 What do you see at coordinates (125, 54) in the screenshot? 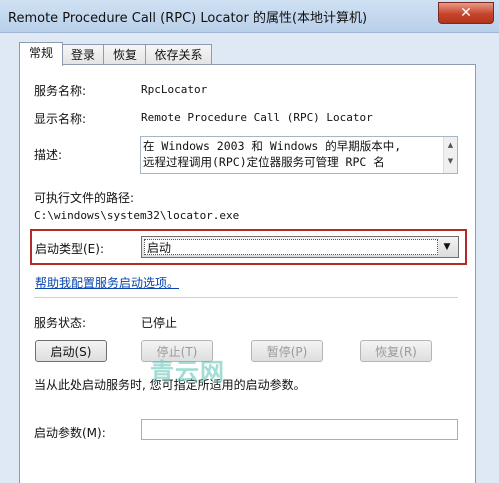
I see `tab-recovery: 恢复` at bounding box center [125, 54].